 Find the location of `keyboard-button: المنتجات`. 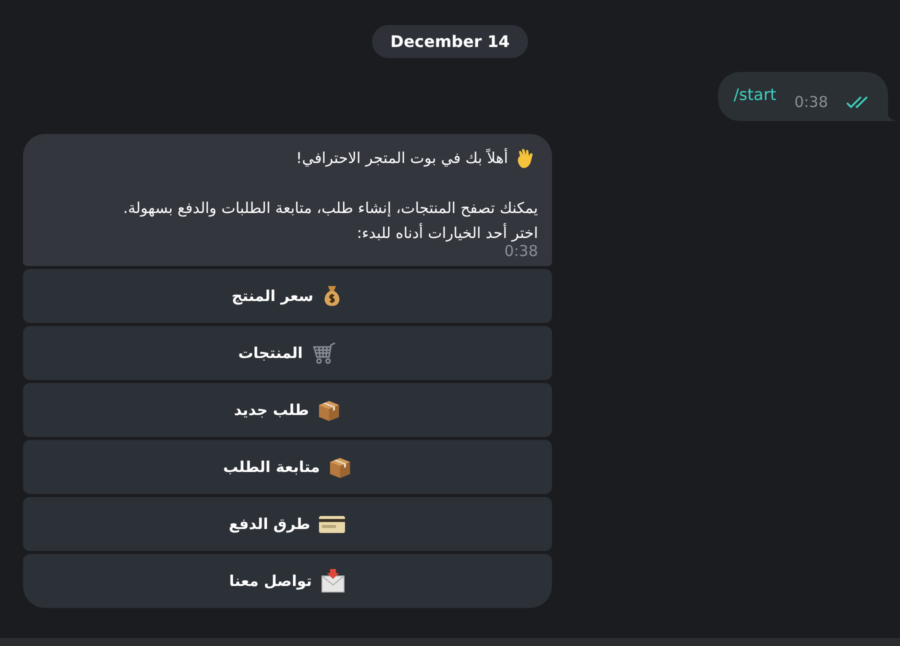

keyboard-button: المنتجات is located at coordinates (287, 353).